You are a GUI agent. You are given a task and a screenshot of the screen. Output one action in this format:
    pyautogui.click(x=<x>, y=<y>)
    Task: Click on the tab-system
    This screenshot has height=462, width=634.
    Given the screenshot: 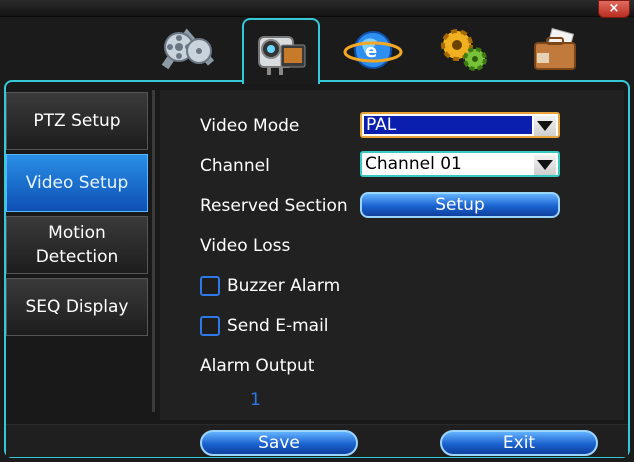 What is the action you would take?
    pyautogui.click(x=465, y=50)
    